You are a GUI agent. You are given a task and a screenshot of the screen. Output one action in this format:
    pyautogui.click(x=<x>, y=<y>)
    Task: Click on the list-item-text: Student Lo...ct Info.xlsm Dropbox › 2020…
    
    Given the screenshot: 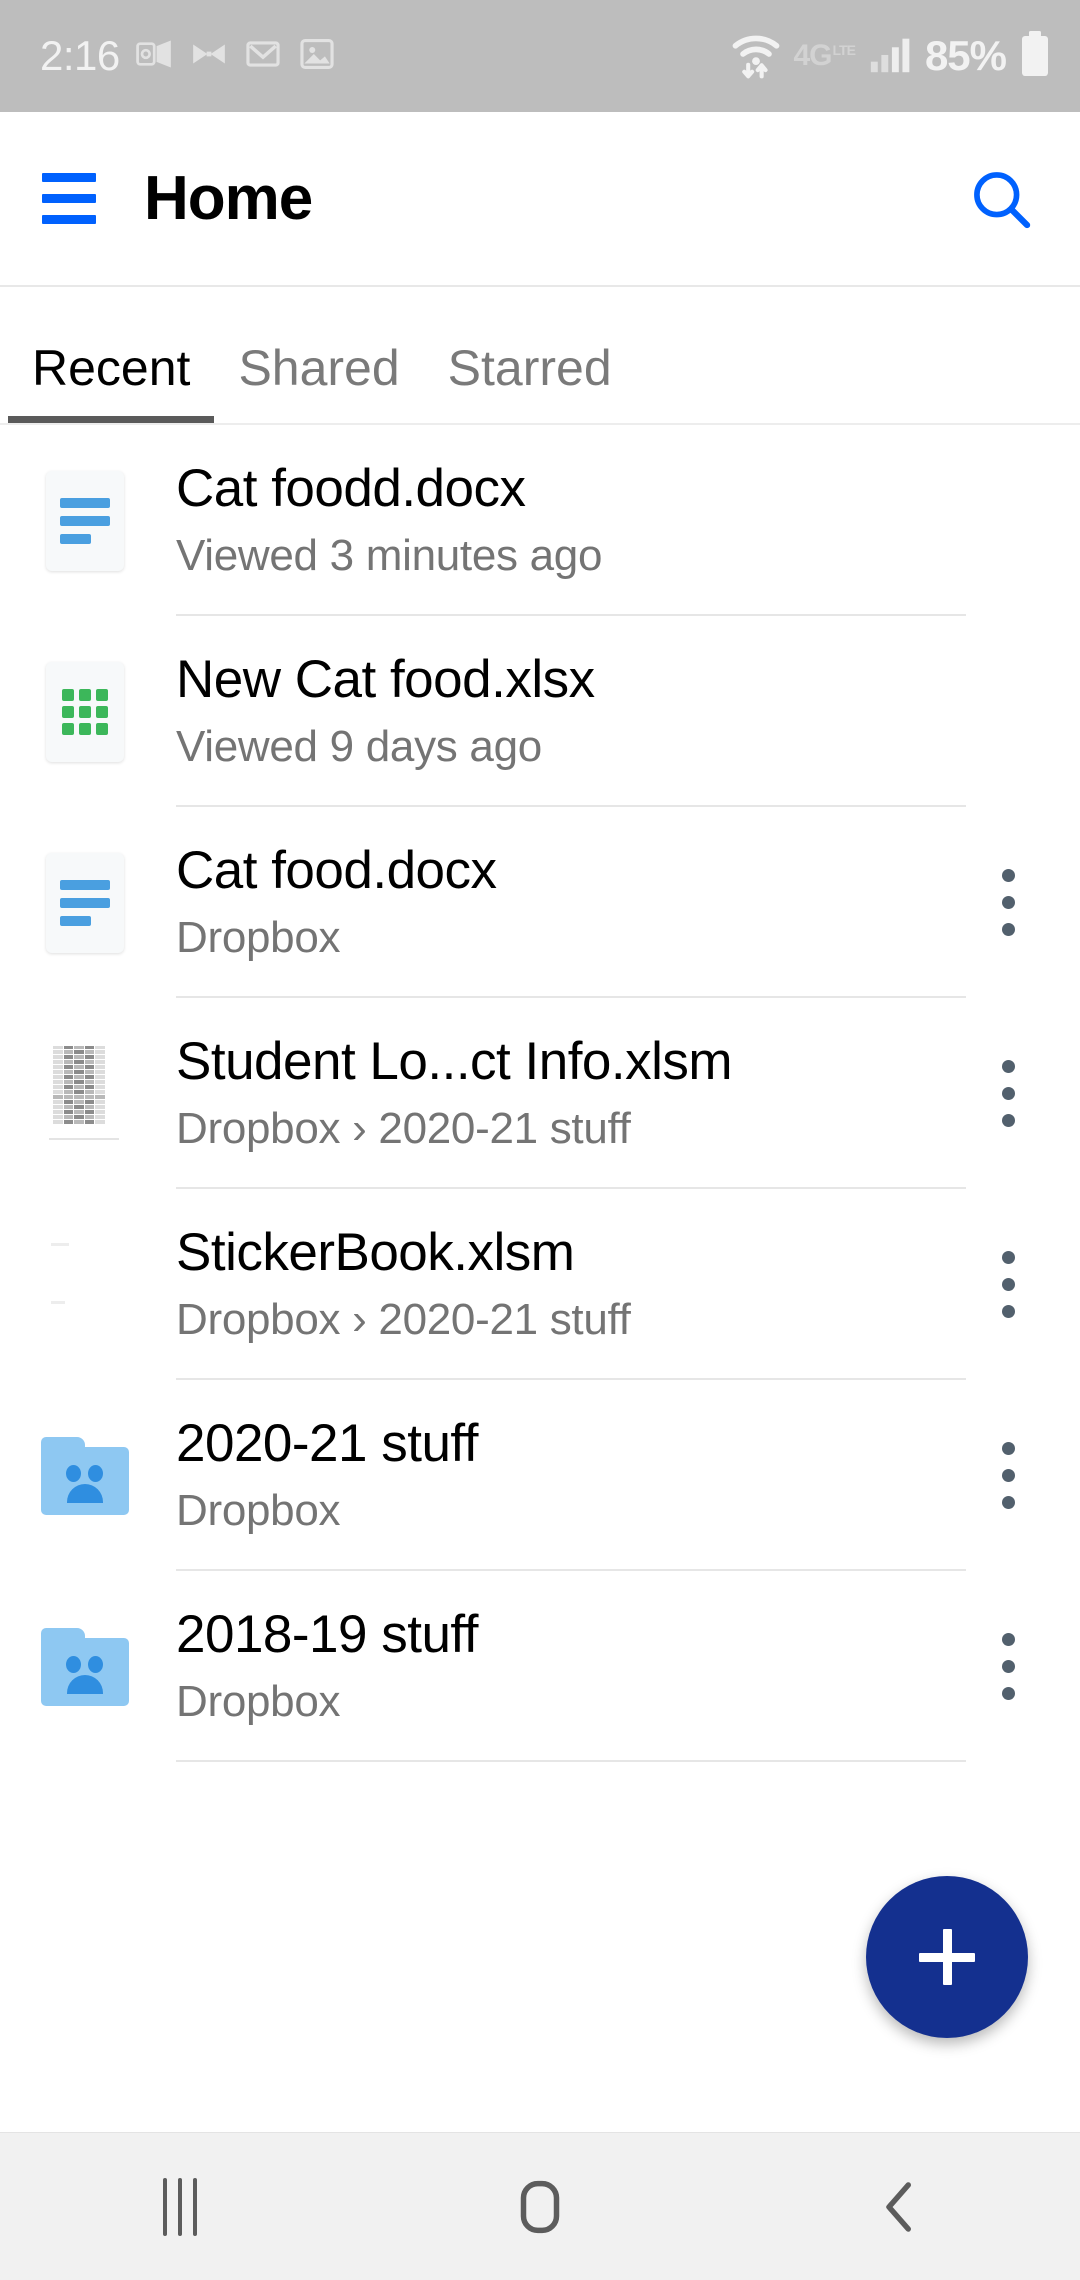 What is the action you would take?
    pyautogui.click(x=571, y=1093)
    